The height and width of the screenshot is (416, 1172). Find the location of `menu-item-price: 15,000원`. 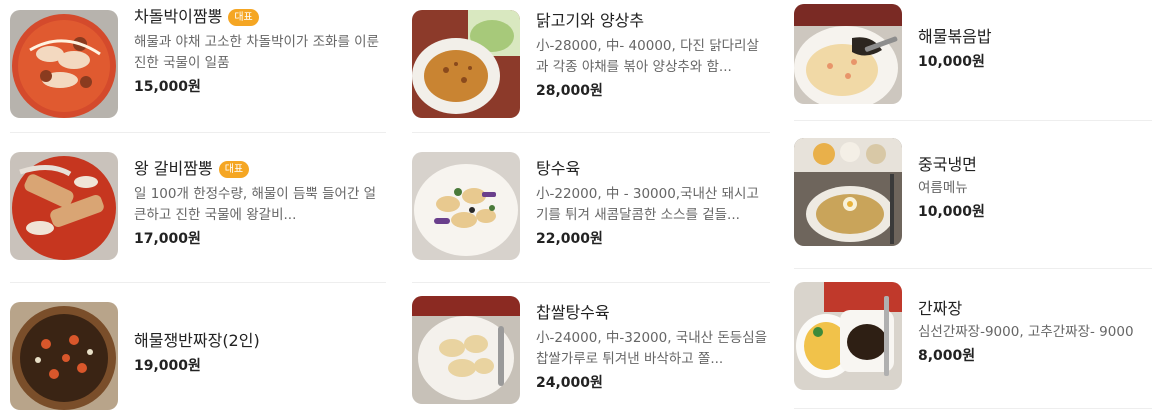

menu-item-price: 15,000원 is located at coordinates (167, 87).